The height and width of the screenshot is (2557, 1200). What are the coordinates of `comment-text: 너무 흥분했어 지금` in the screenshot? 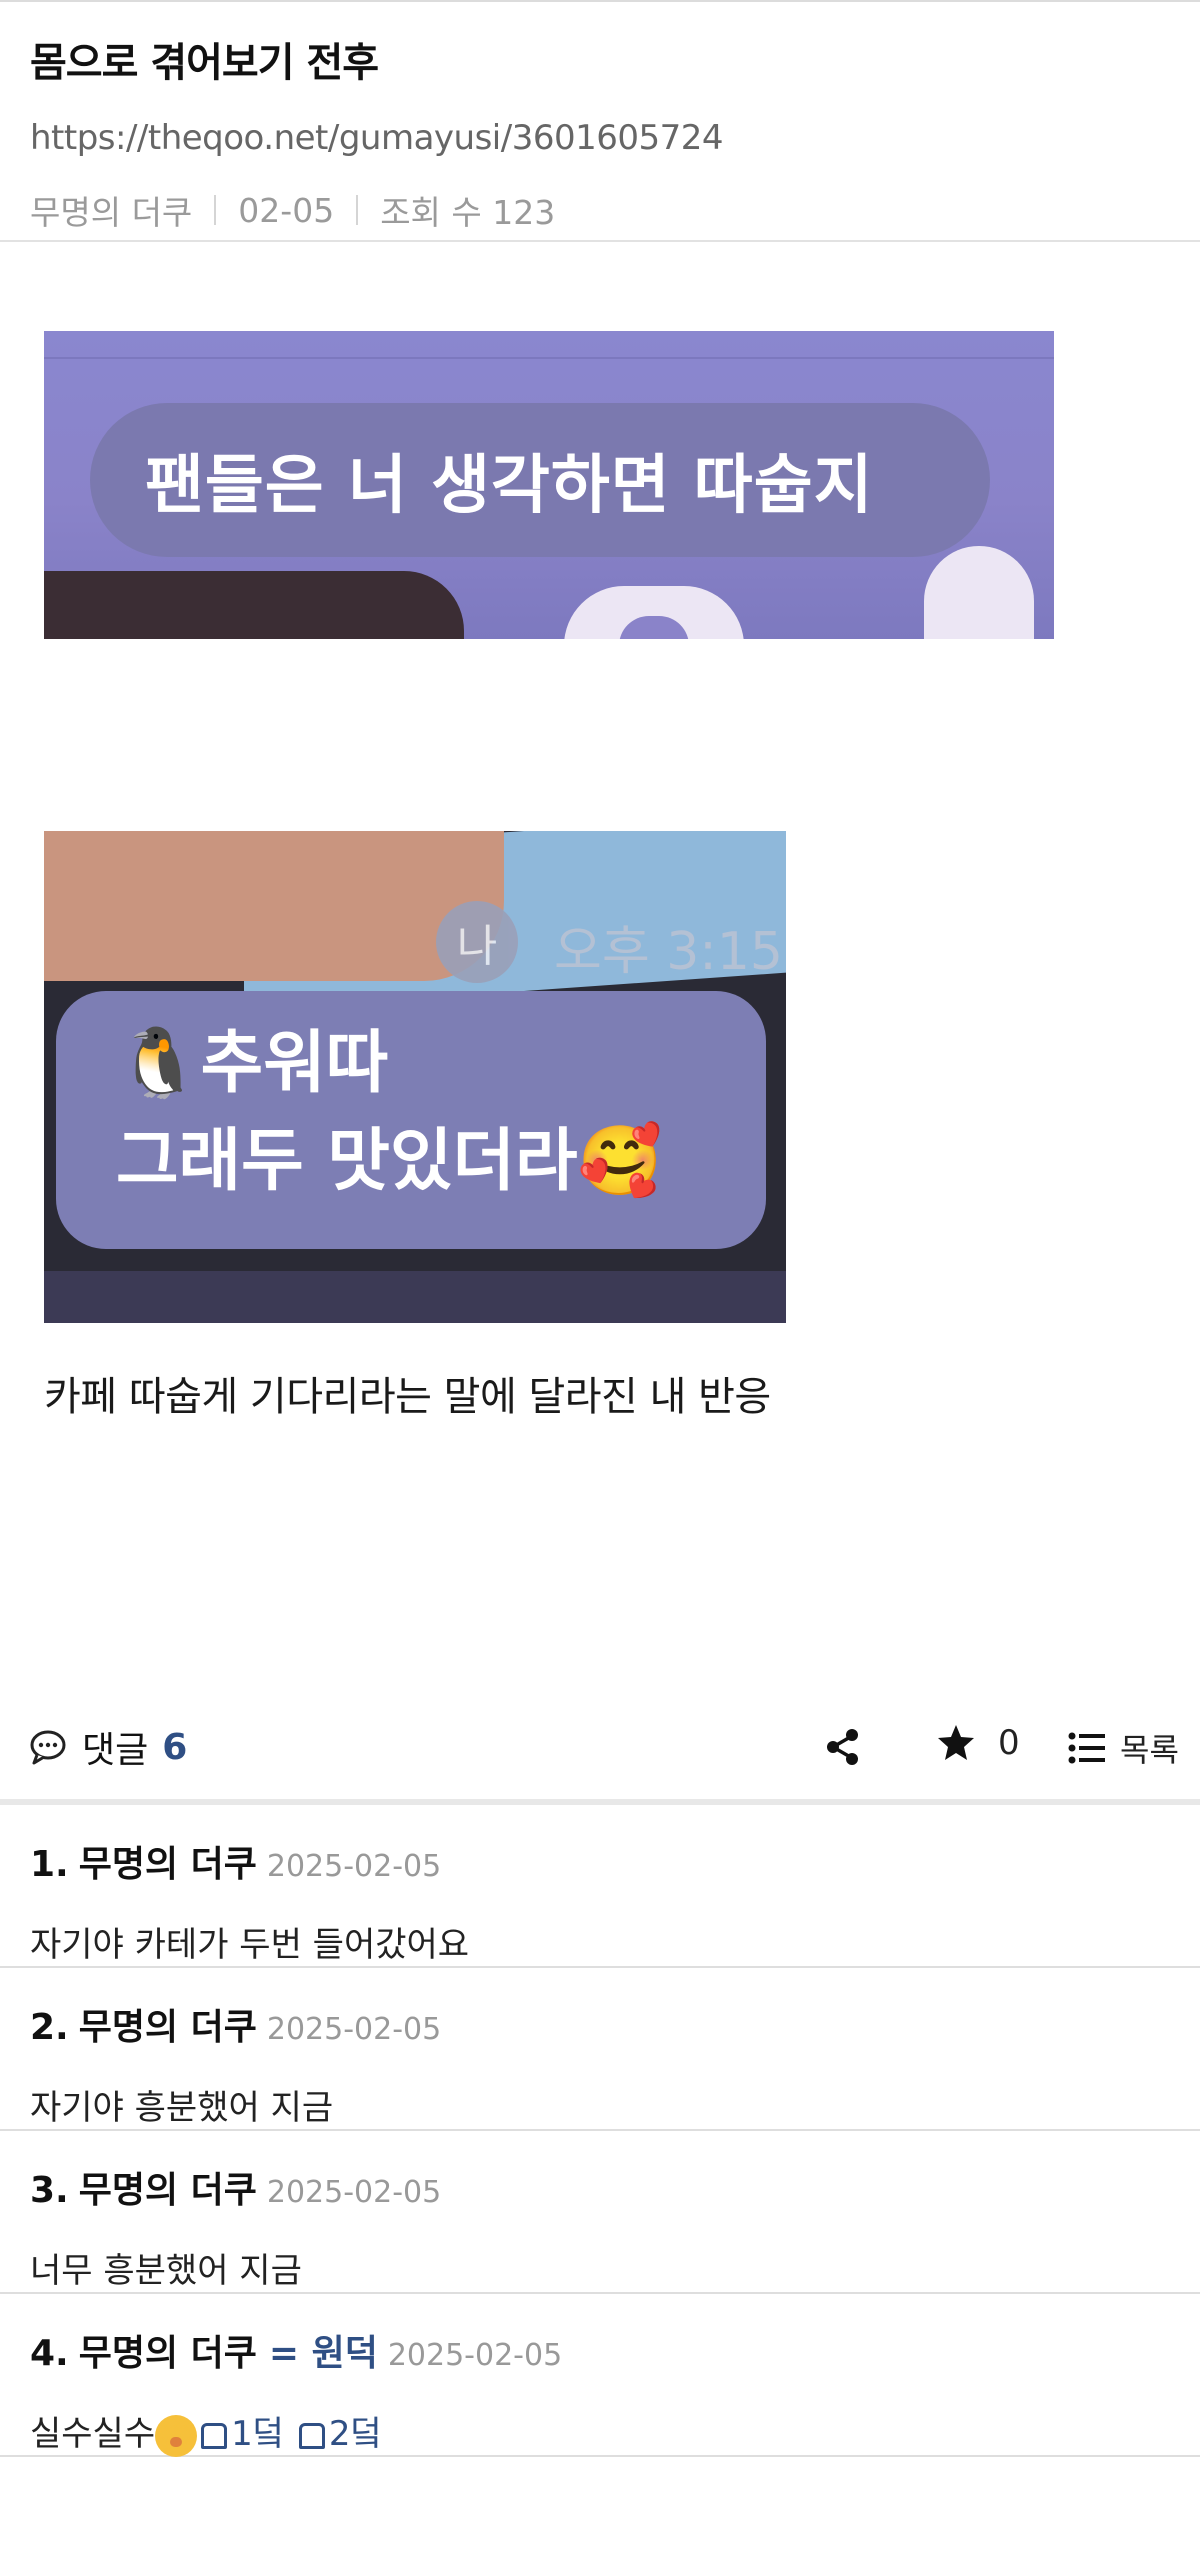 It's located at (166, 2271).